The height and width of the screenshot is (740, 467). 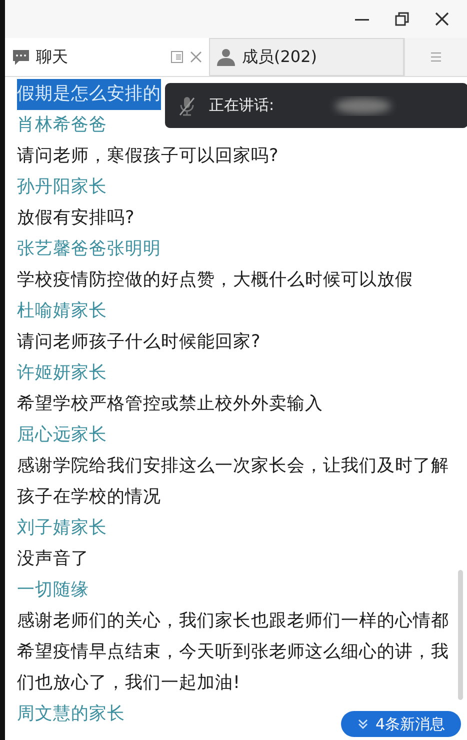 I want to click on menu-icon, so click(x=436, y=57).